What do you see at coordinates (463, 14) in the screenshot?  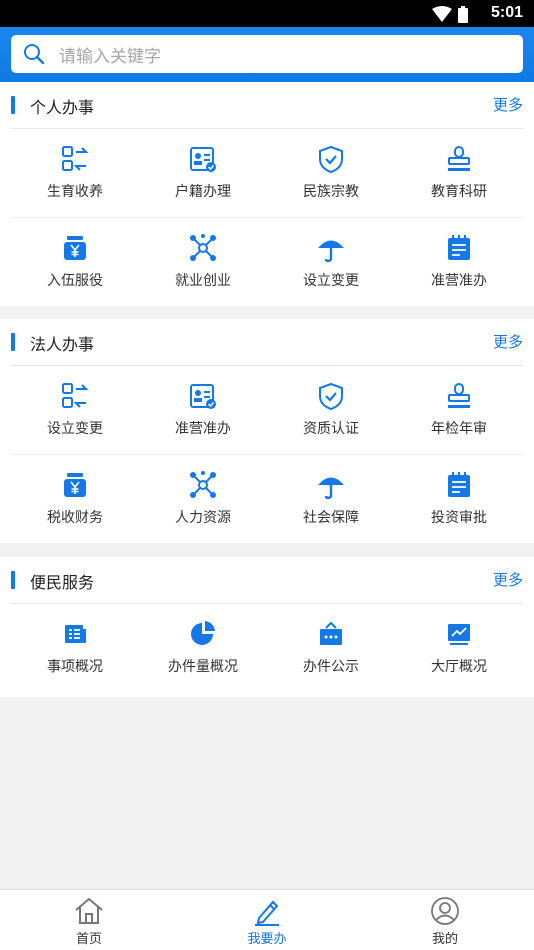 I see `battery-icon` at bounding box center [463, 14].